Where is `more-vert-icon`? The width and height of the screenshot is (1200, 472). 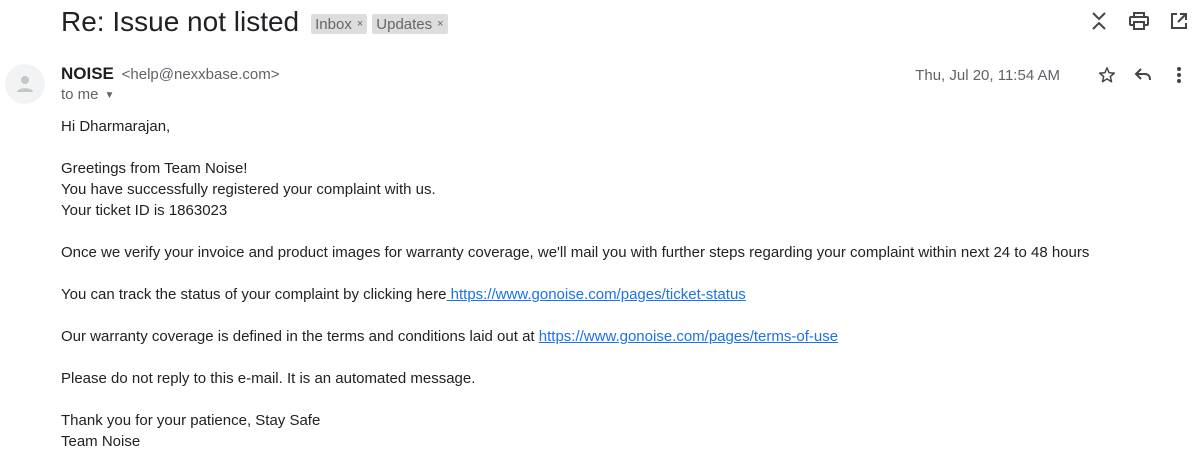 more-vert-icon is located at coordinates (1179, 75).